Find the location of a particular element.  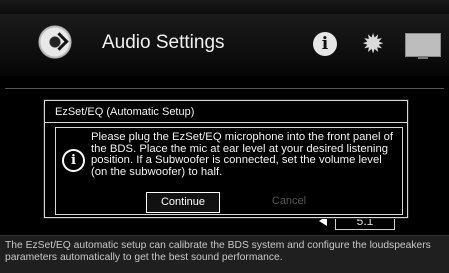

dialog-title-bar: EzSet/EQ (Automatic Setup) is located at coordinates (226, 112).